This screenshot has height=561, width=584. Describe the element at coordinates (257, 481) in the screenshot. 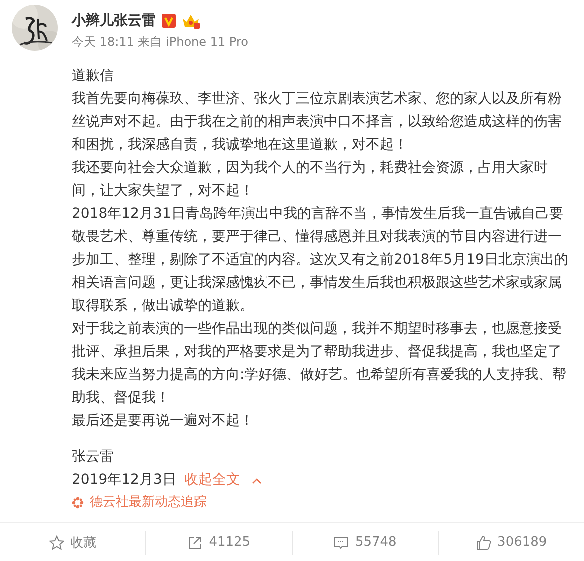

I see `caret-icon` at that location.